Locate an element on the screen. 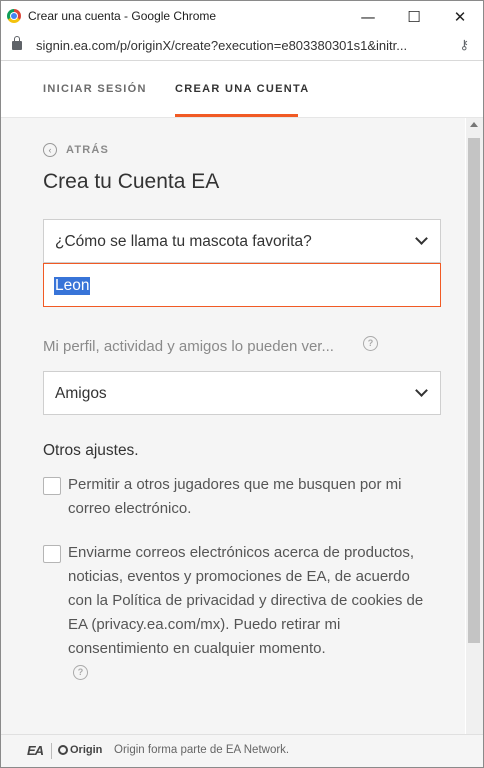 The image size is (484, 768). footer-text: Origin forma parte de EA Network. is located at coordinates (202, 750).